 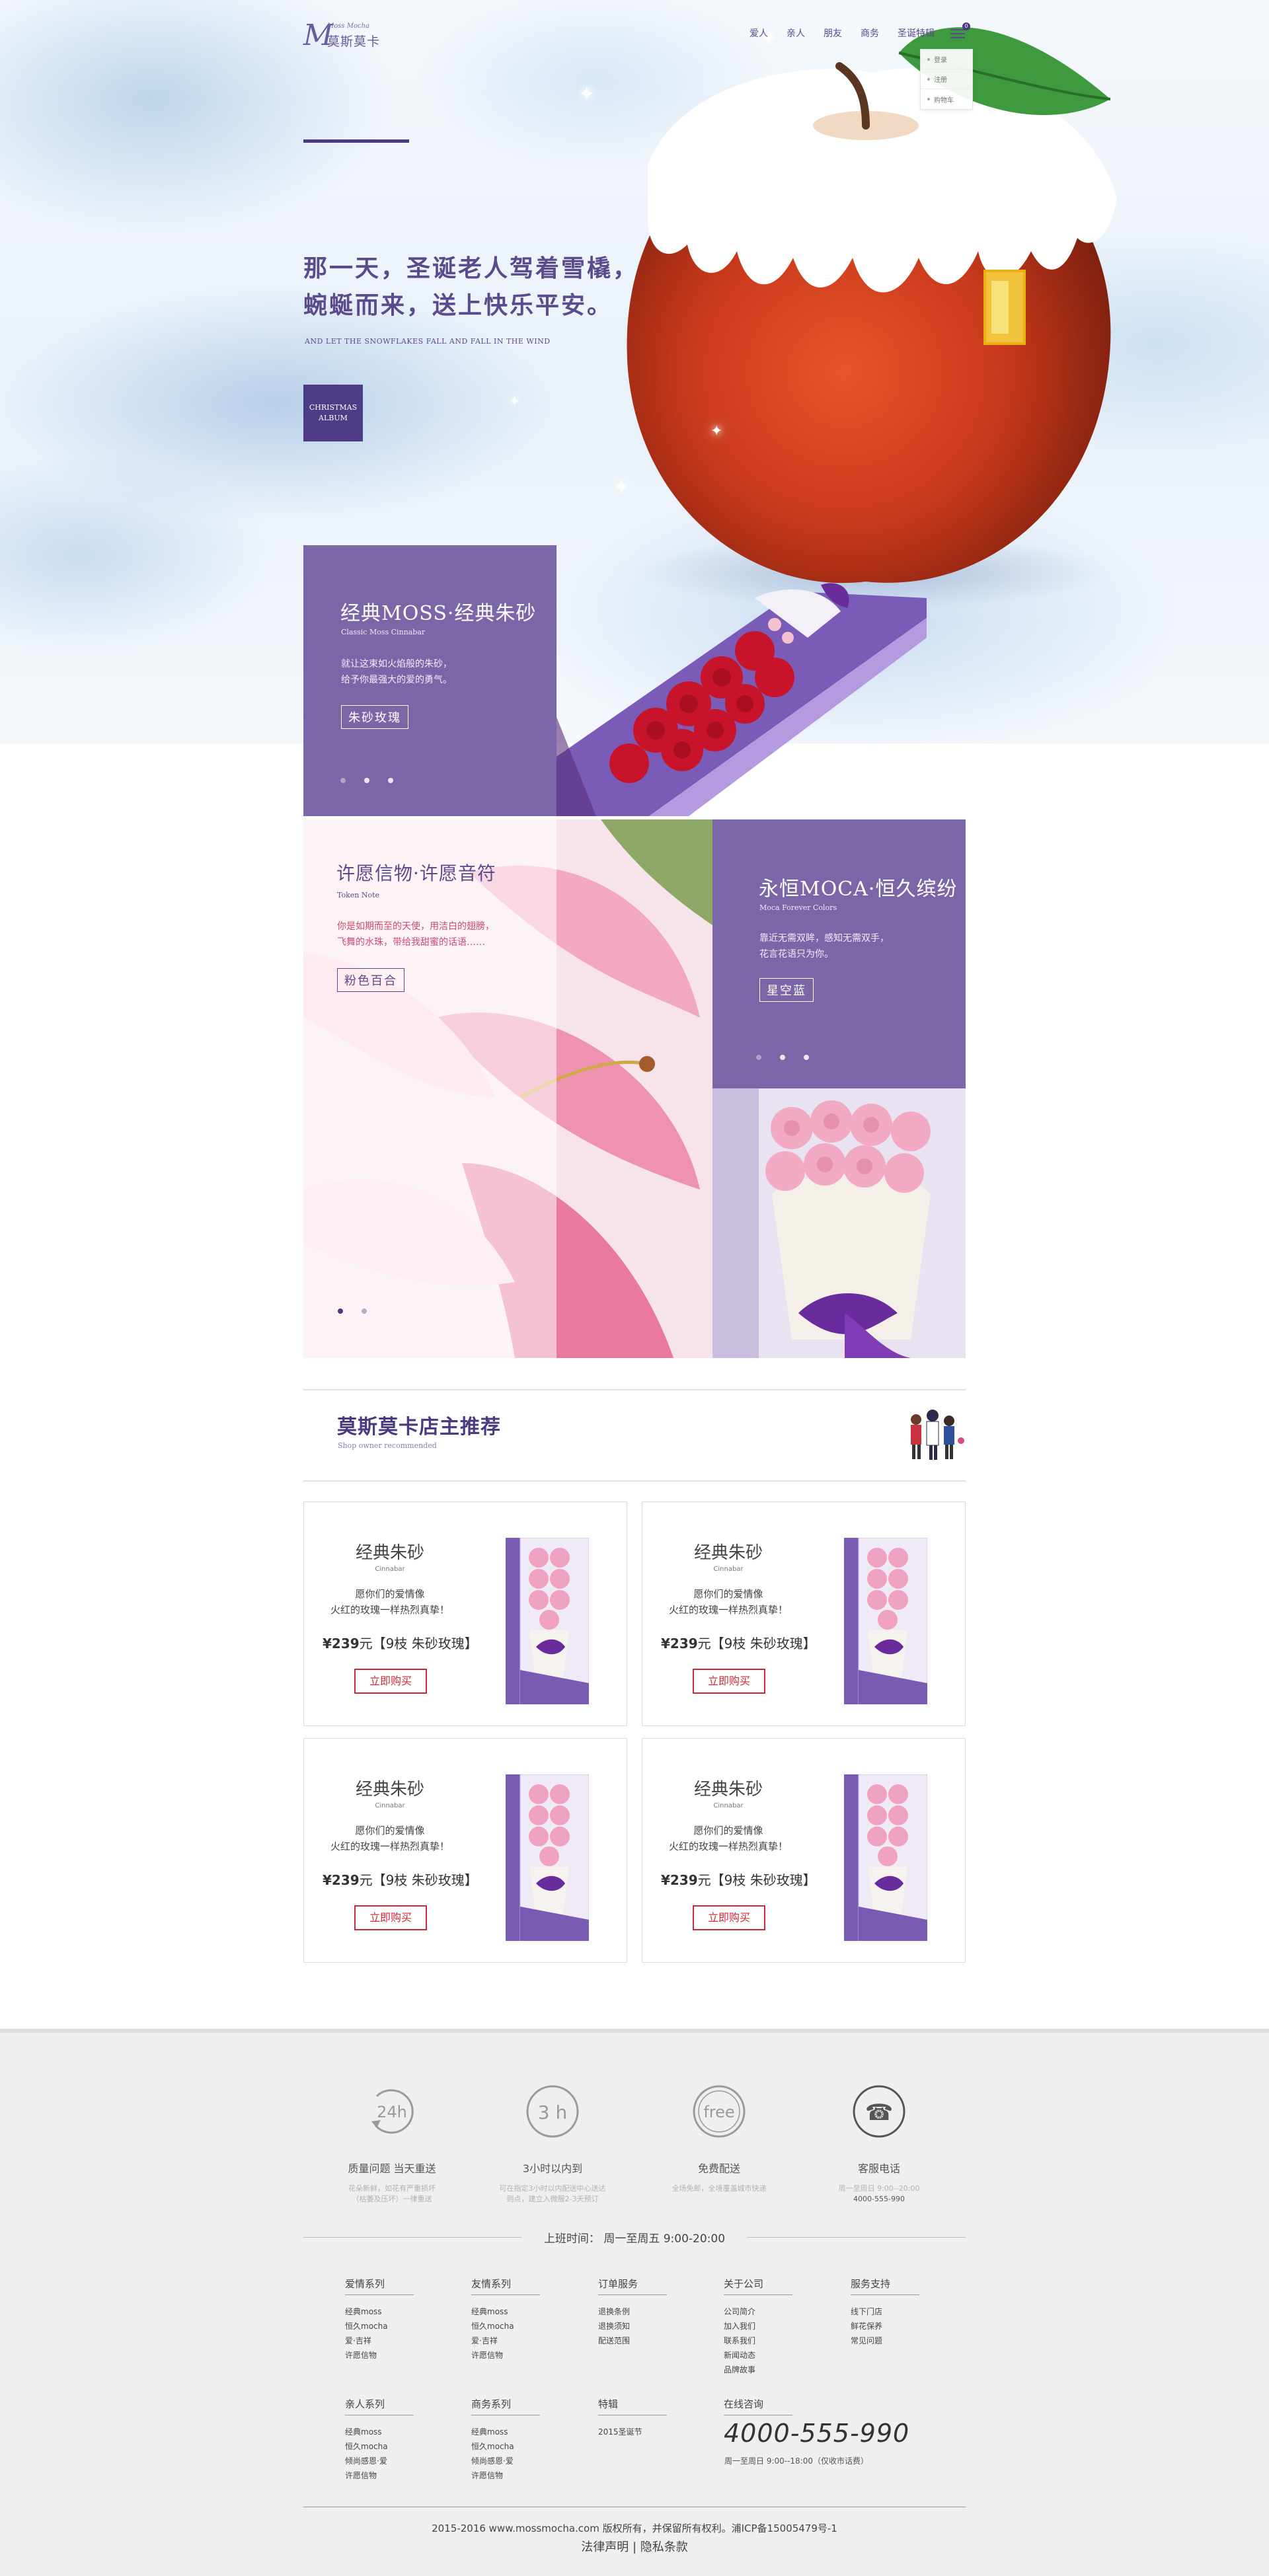 I want to click on footer-col-support: 服务支持 线下门店 鲜花保养 常见问题, so click(x=885, y=2313).